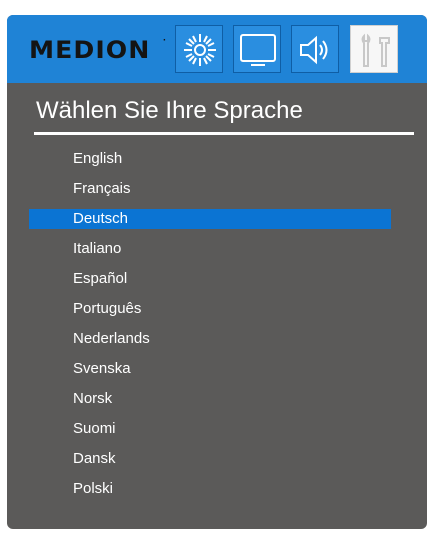 The image size is (436, 536). What do you see at coordinates (217, 489) in the screenshot?
I see `language-item-polish: Polski` at bounding box center [217, 489].